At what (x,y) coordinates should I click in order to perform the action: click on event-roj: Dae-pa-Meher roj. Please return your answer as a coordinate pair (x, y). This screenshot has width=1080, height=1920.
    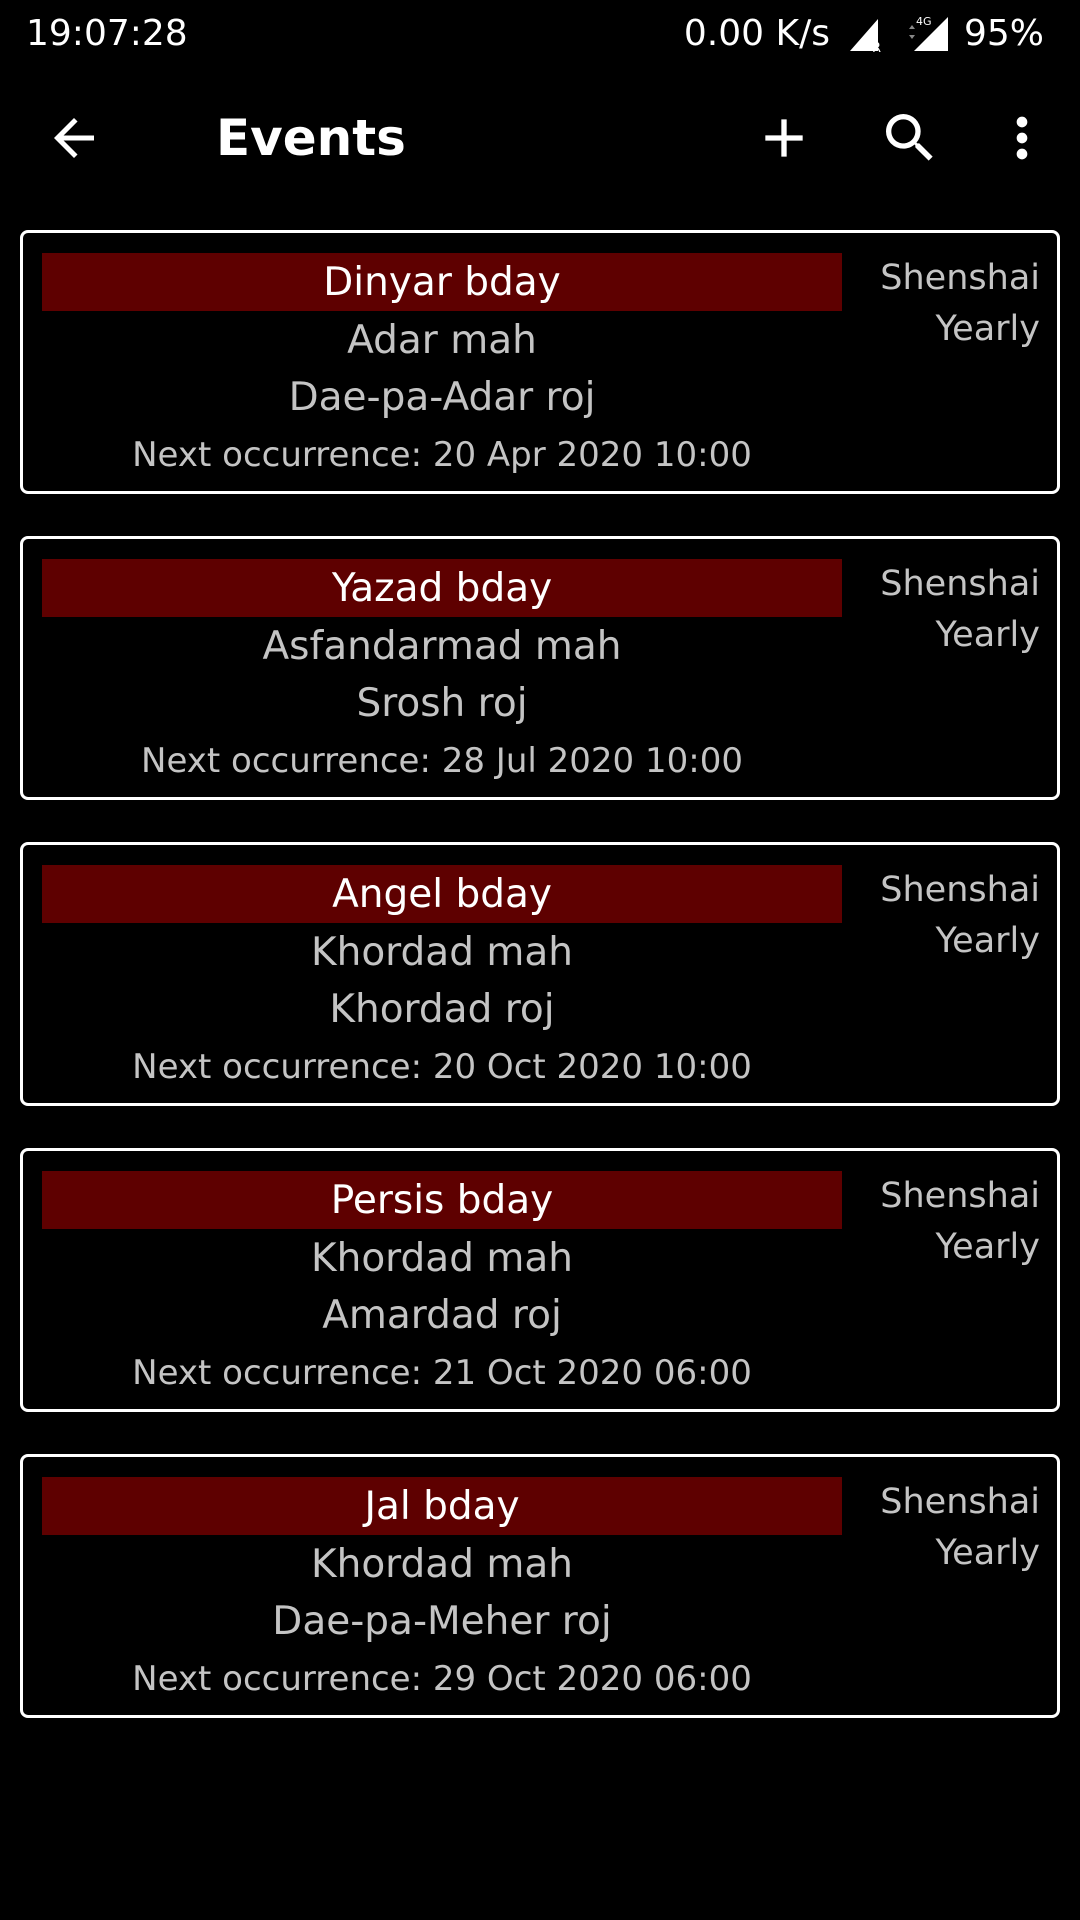
    Looking at the image, I should click on (442, 1621).